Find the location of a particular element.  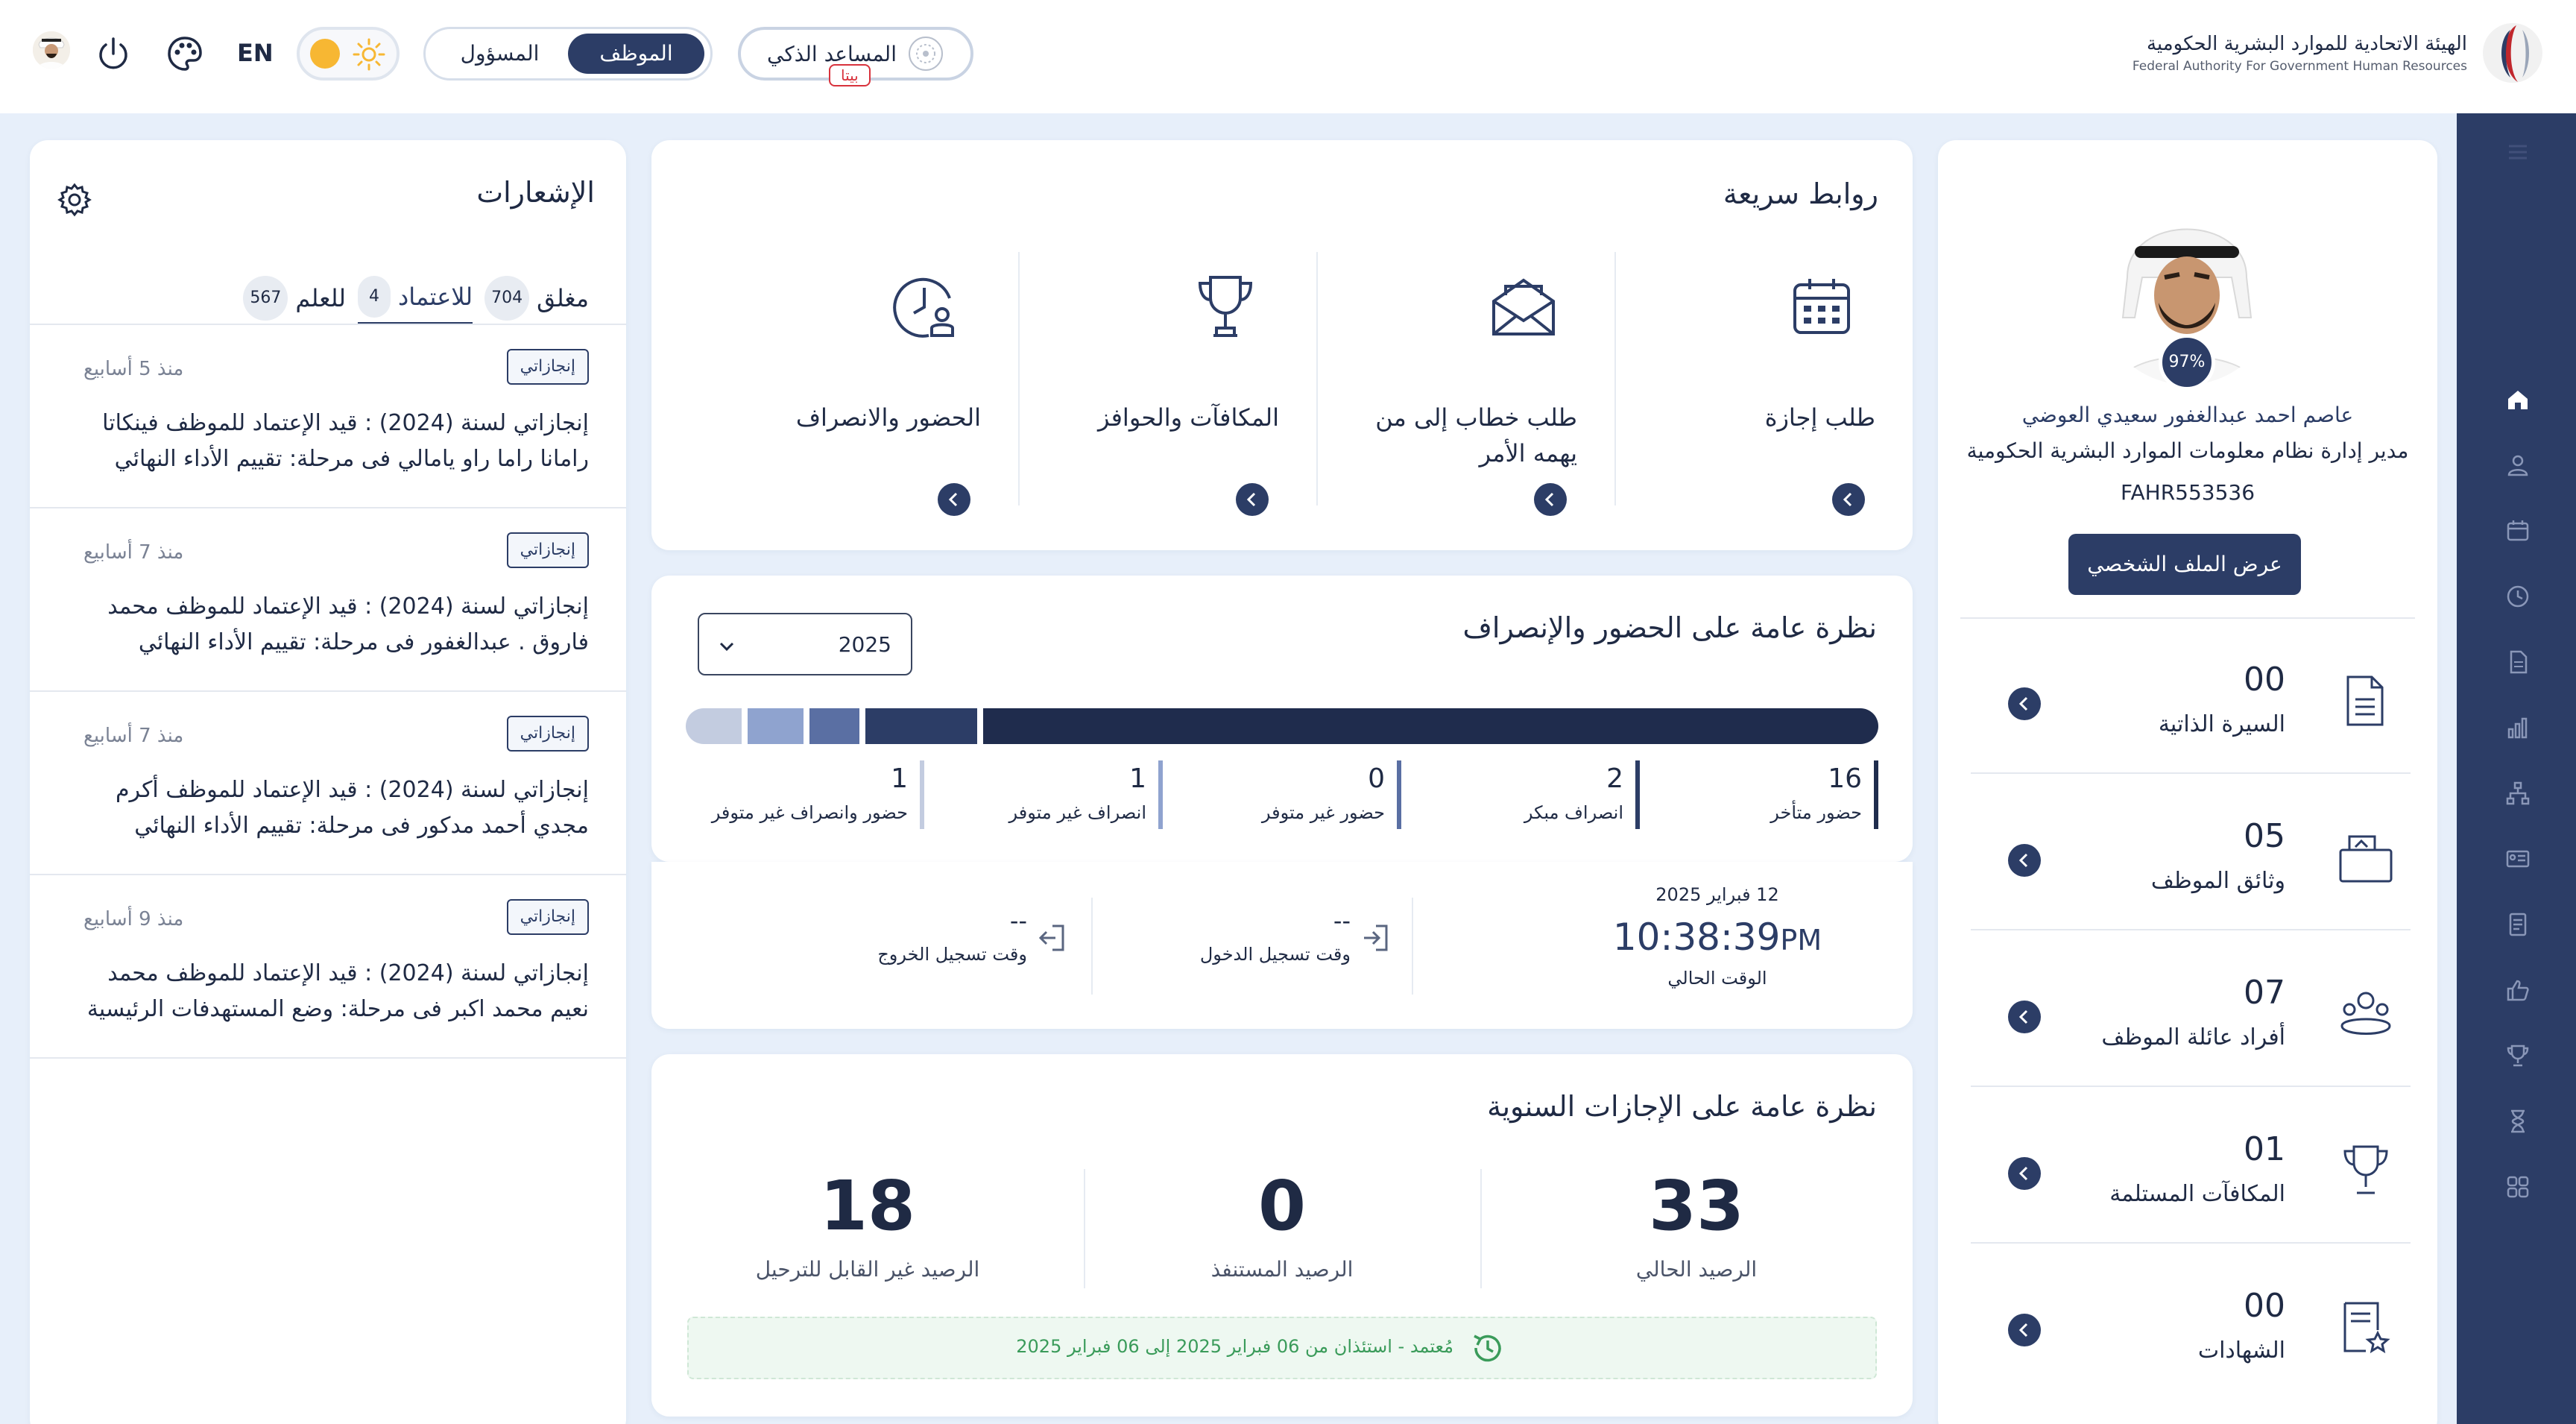

attendance-legend-value: 16 is located at coordinates (1845, 778).